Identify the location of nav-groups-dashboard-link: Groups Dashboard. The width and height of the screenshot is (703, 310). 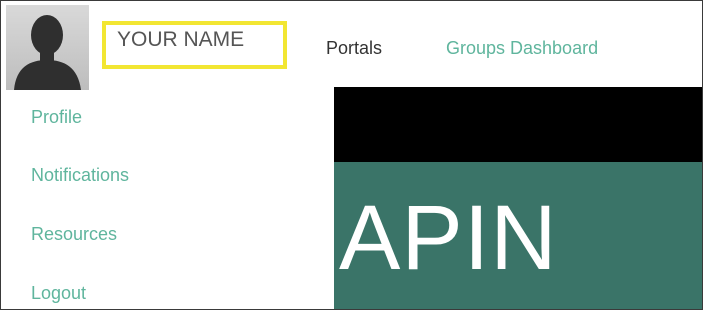
(522, 48).